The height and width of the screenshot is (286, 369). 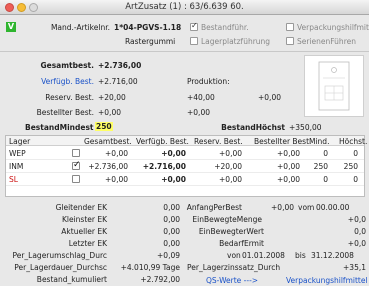 I want to click on window-title: ArtZusatz (1) : 63/6.639 60., so click(x=184, y=7).